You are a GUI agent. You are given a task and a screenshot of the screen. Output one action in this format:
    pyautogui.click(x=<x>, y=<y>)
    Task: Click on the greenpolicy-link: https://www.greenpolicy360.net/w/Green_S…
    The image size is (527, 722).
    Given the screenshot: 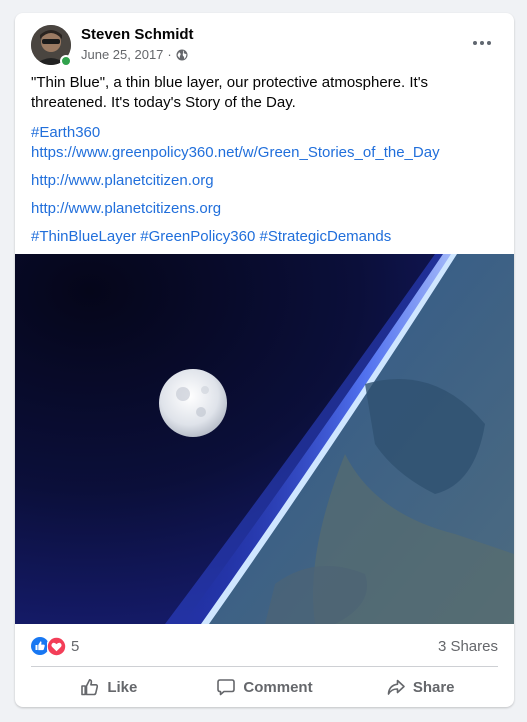 What is the action you would take?
    pyautogui.click(x=235, y=152)
    